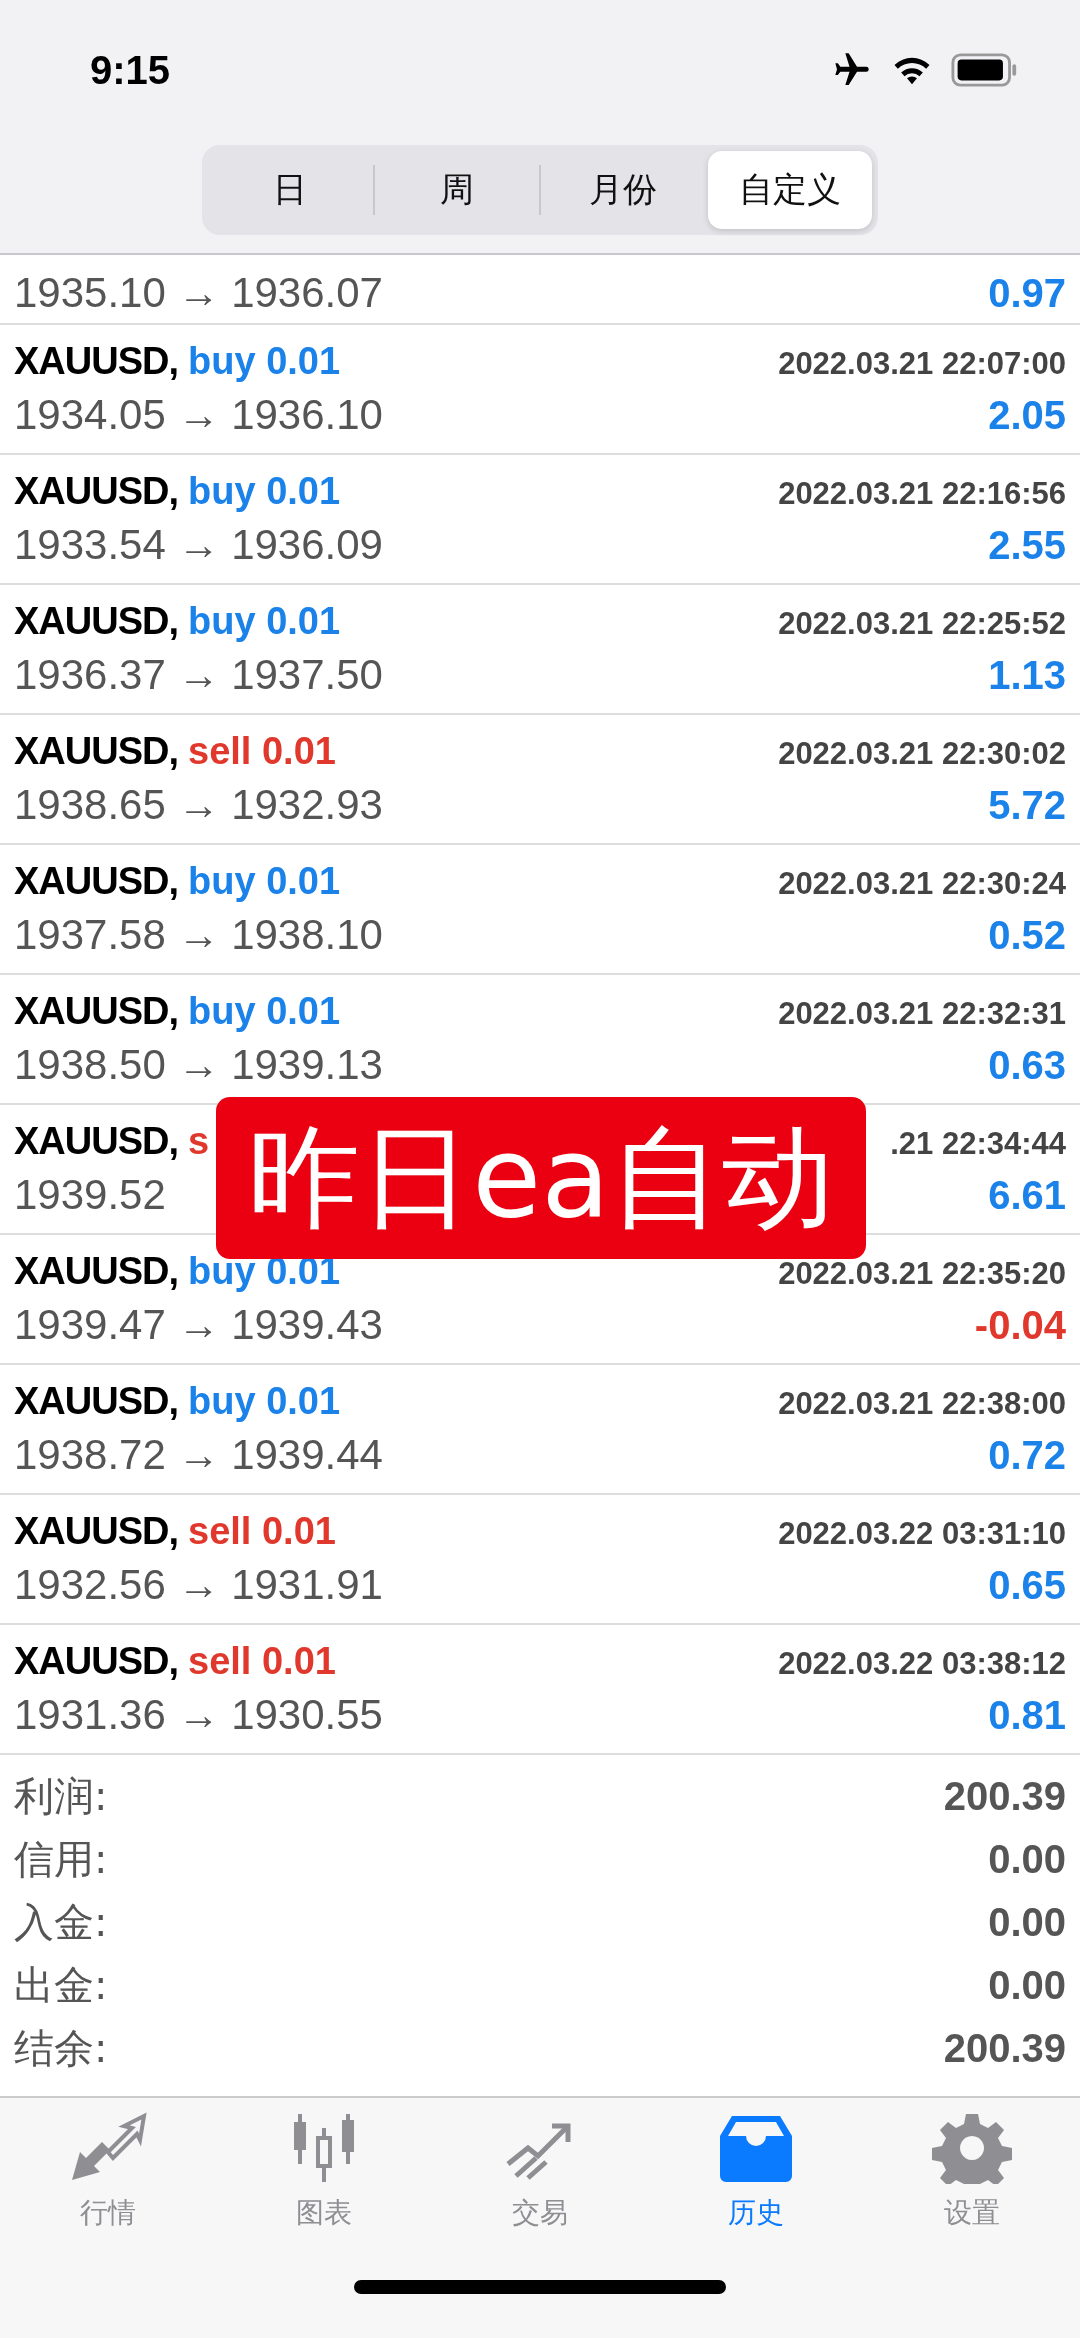  I want to click on deal-time: 2022.03.22 03:38:12, so click(922, 1663).